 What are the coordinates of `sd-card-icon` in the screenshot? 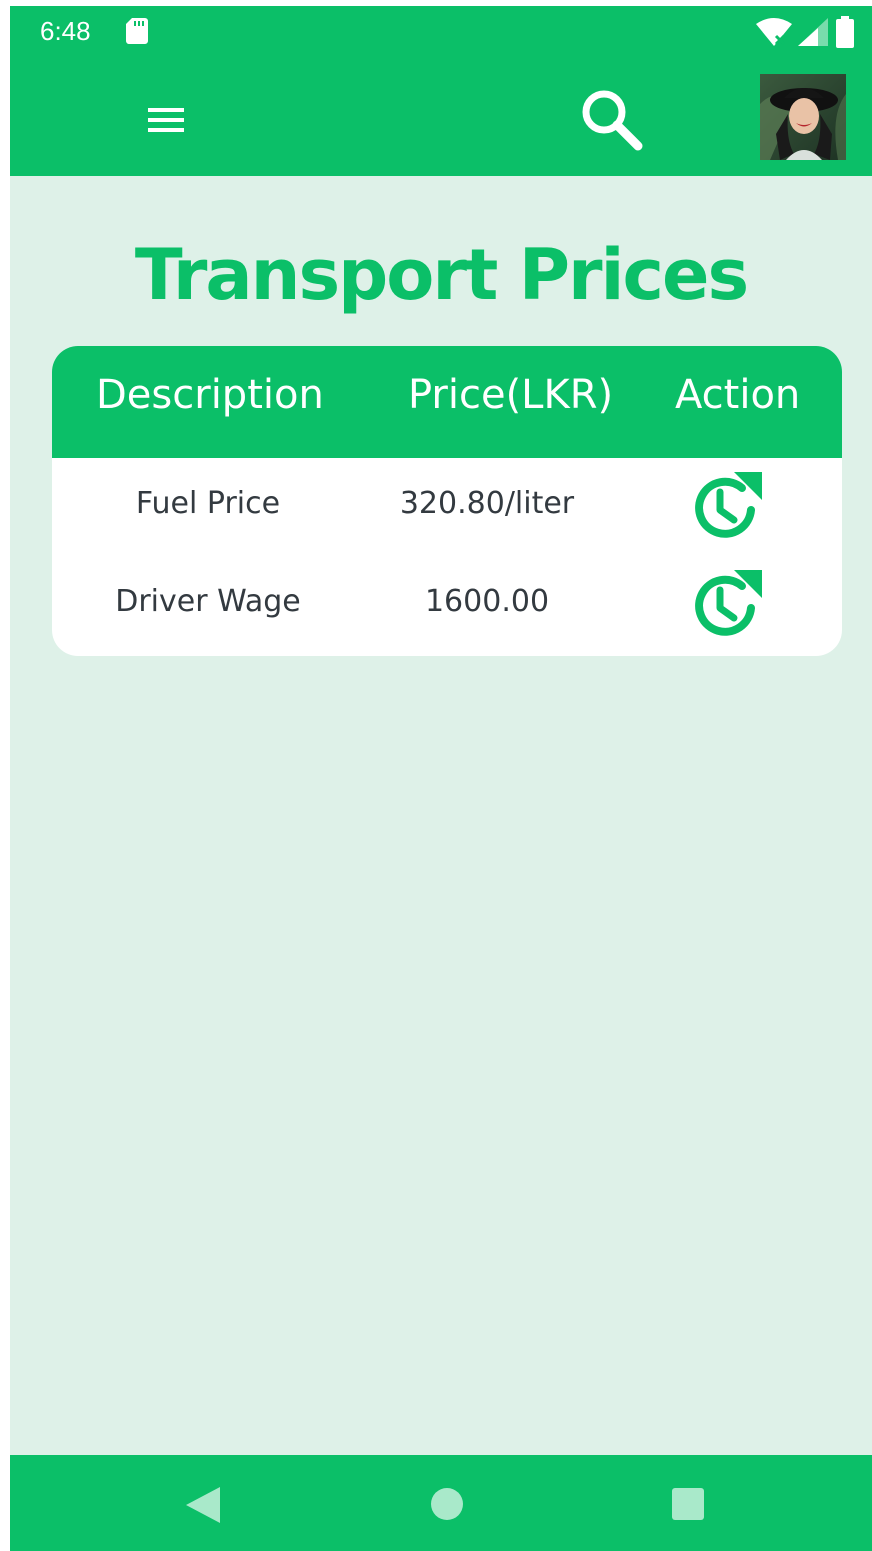 It's located at (137, 31).